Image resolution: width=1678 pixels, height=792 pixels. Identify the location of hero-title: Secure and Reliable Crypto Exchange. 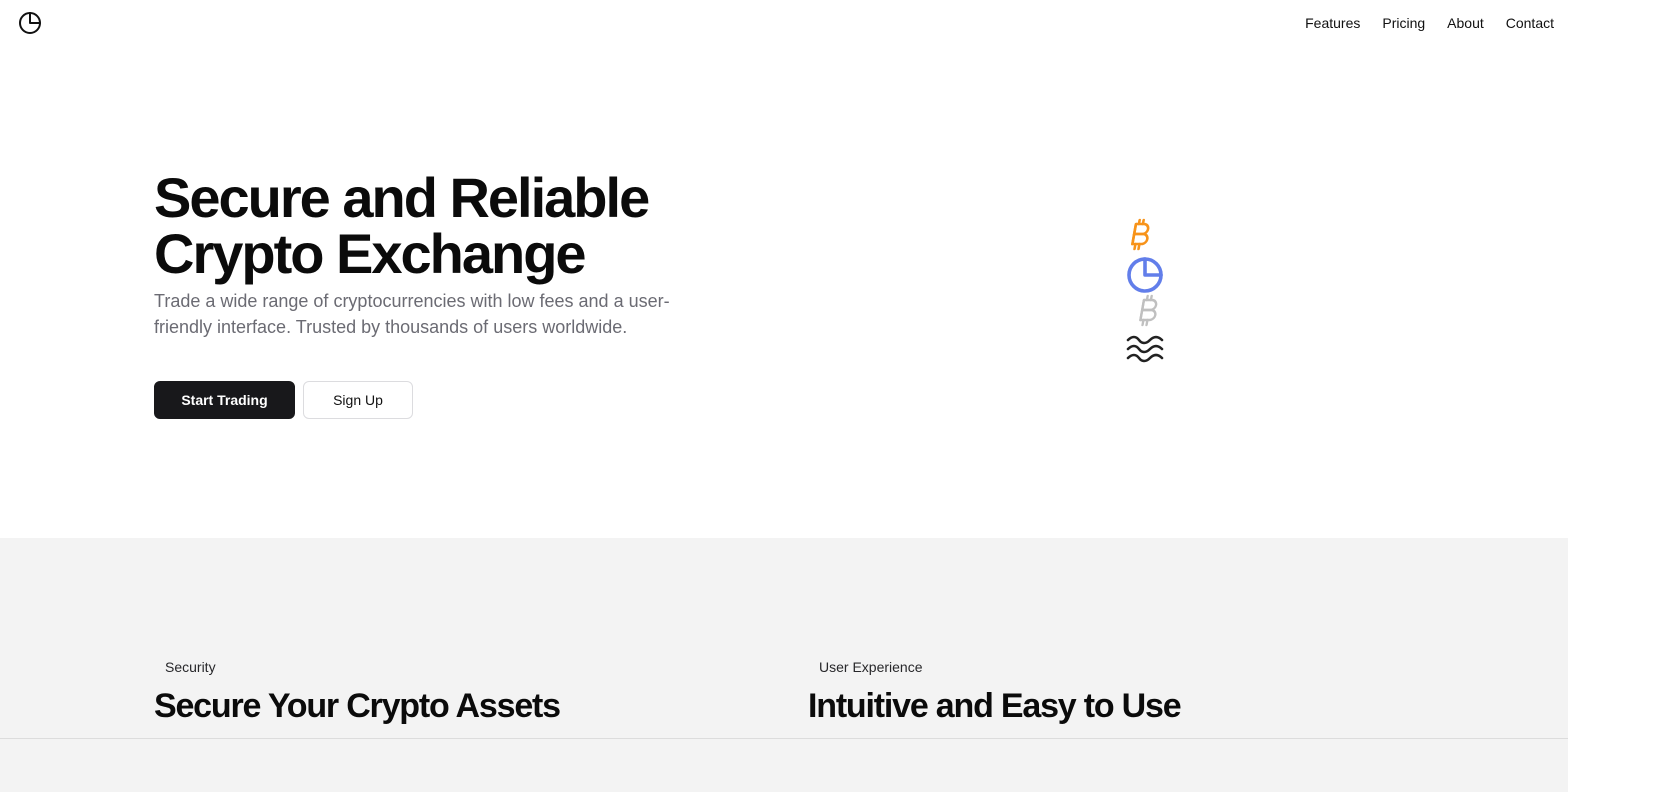
(474, 226).